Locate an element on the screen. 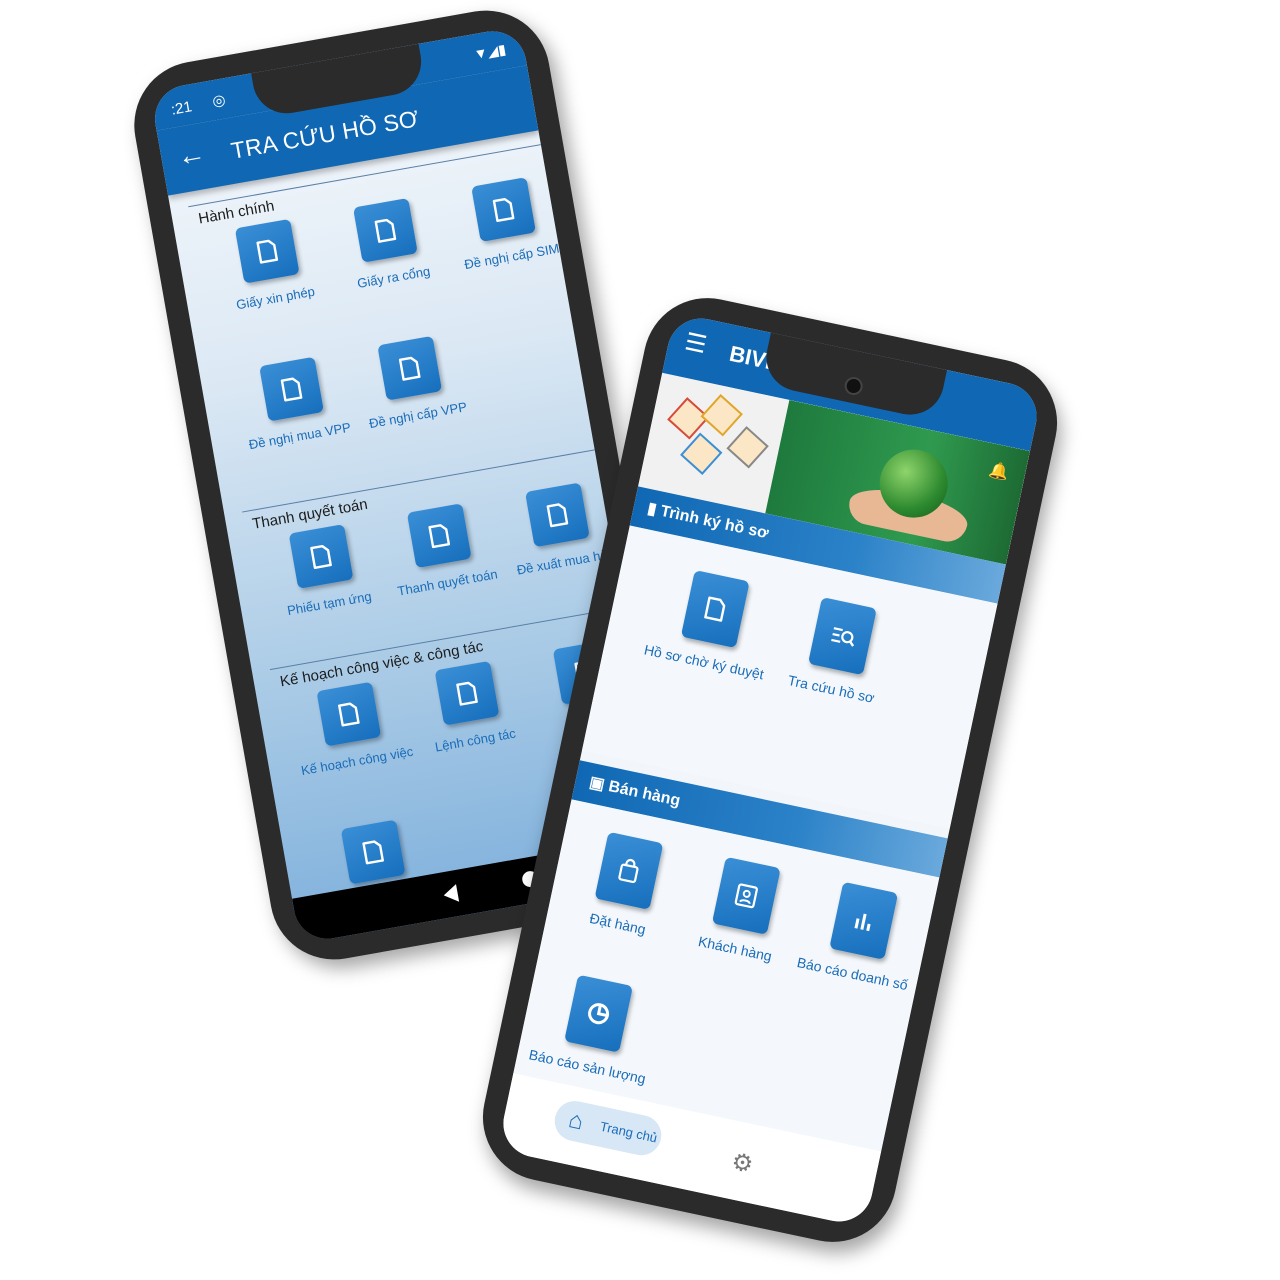 The width and height of the screenshot is (1280, 1280). nav-home-button: ⌂ Trang chủ is located at coordinates (608, 1128).